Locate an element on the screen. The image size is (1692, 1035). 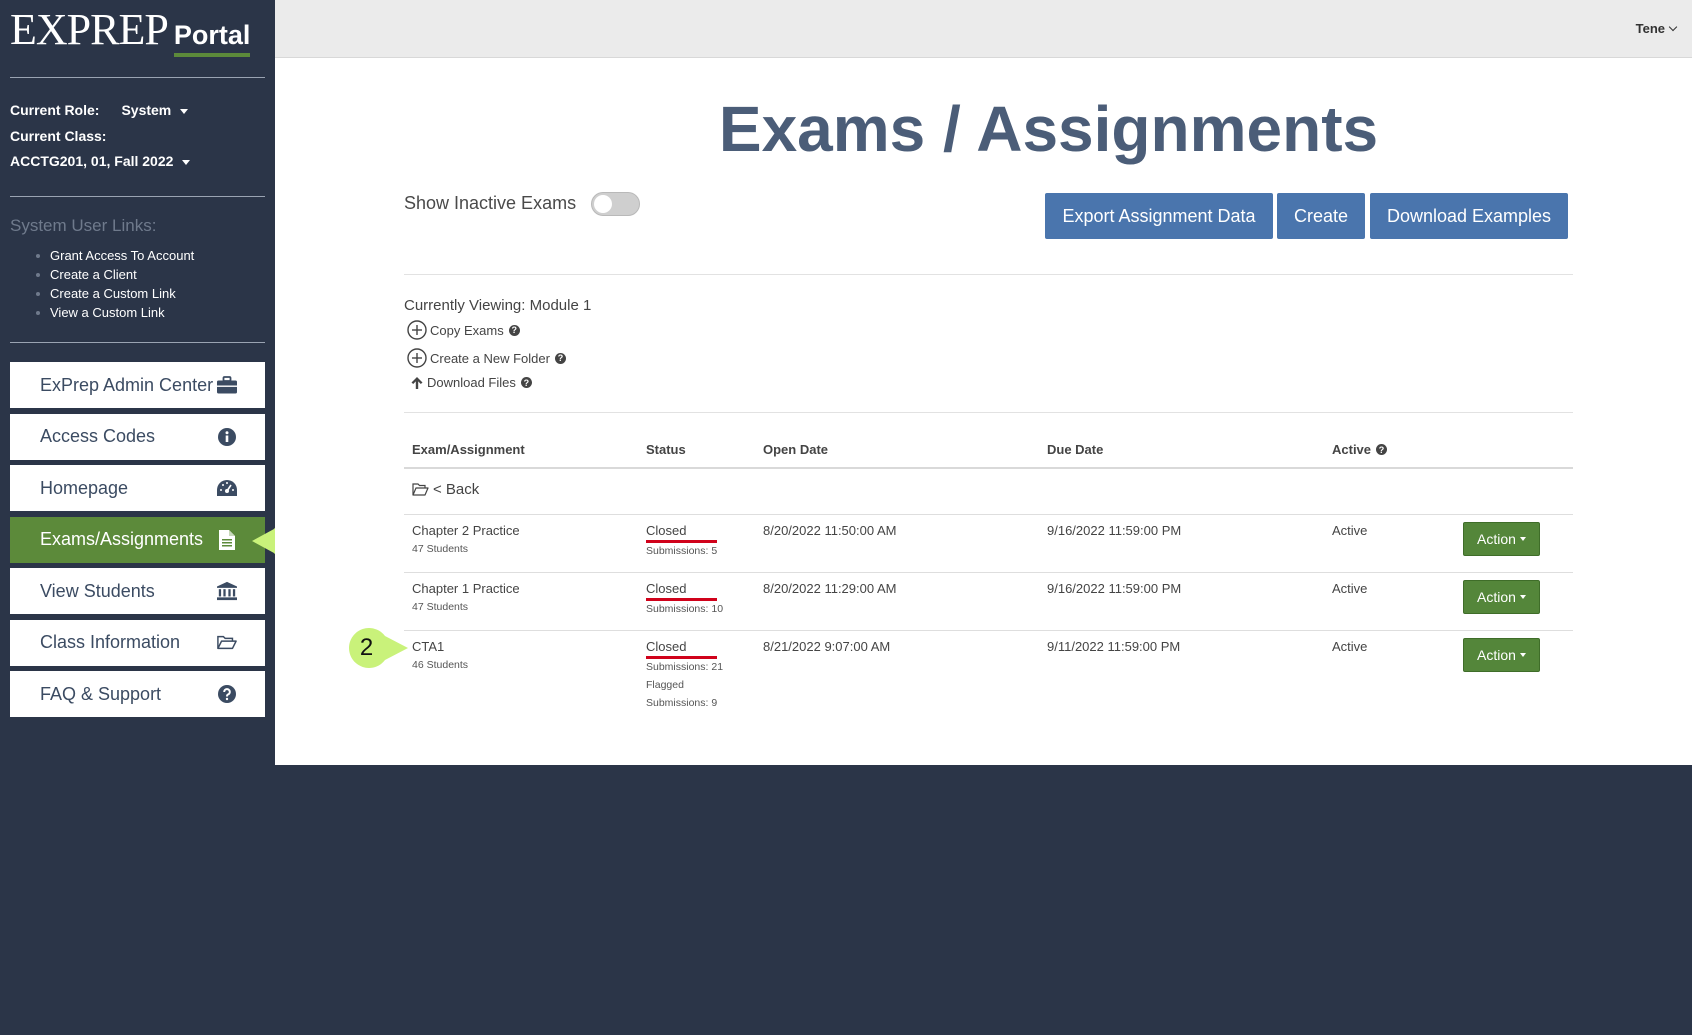
current-role-value: System is located at coordinates (146, 110).